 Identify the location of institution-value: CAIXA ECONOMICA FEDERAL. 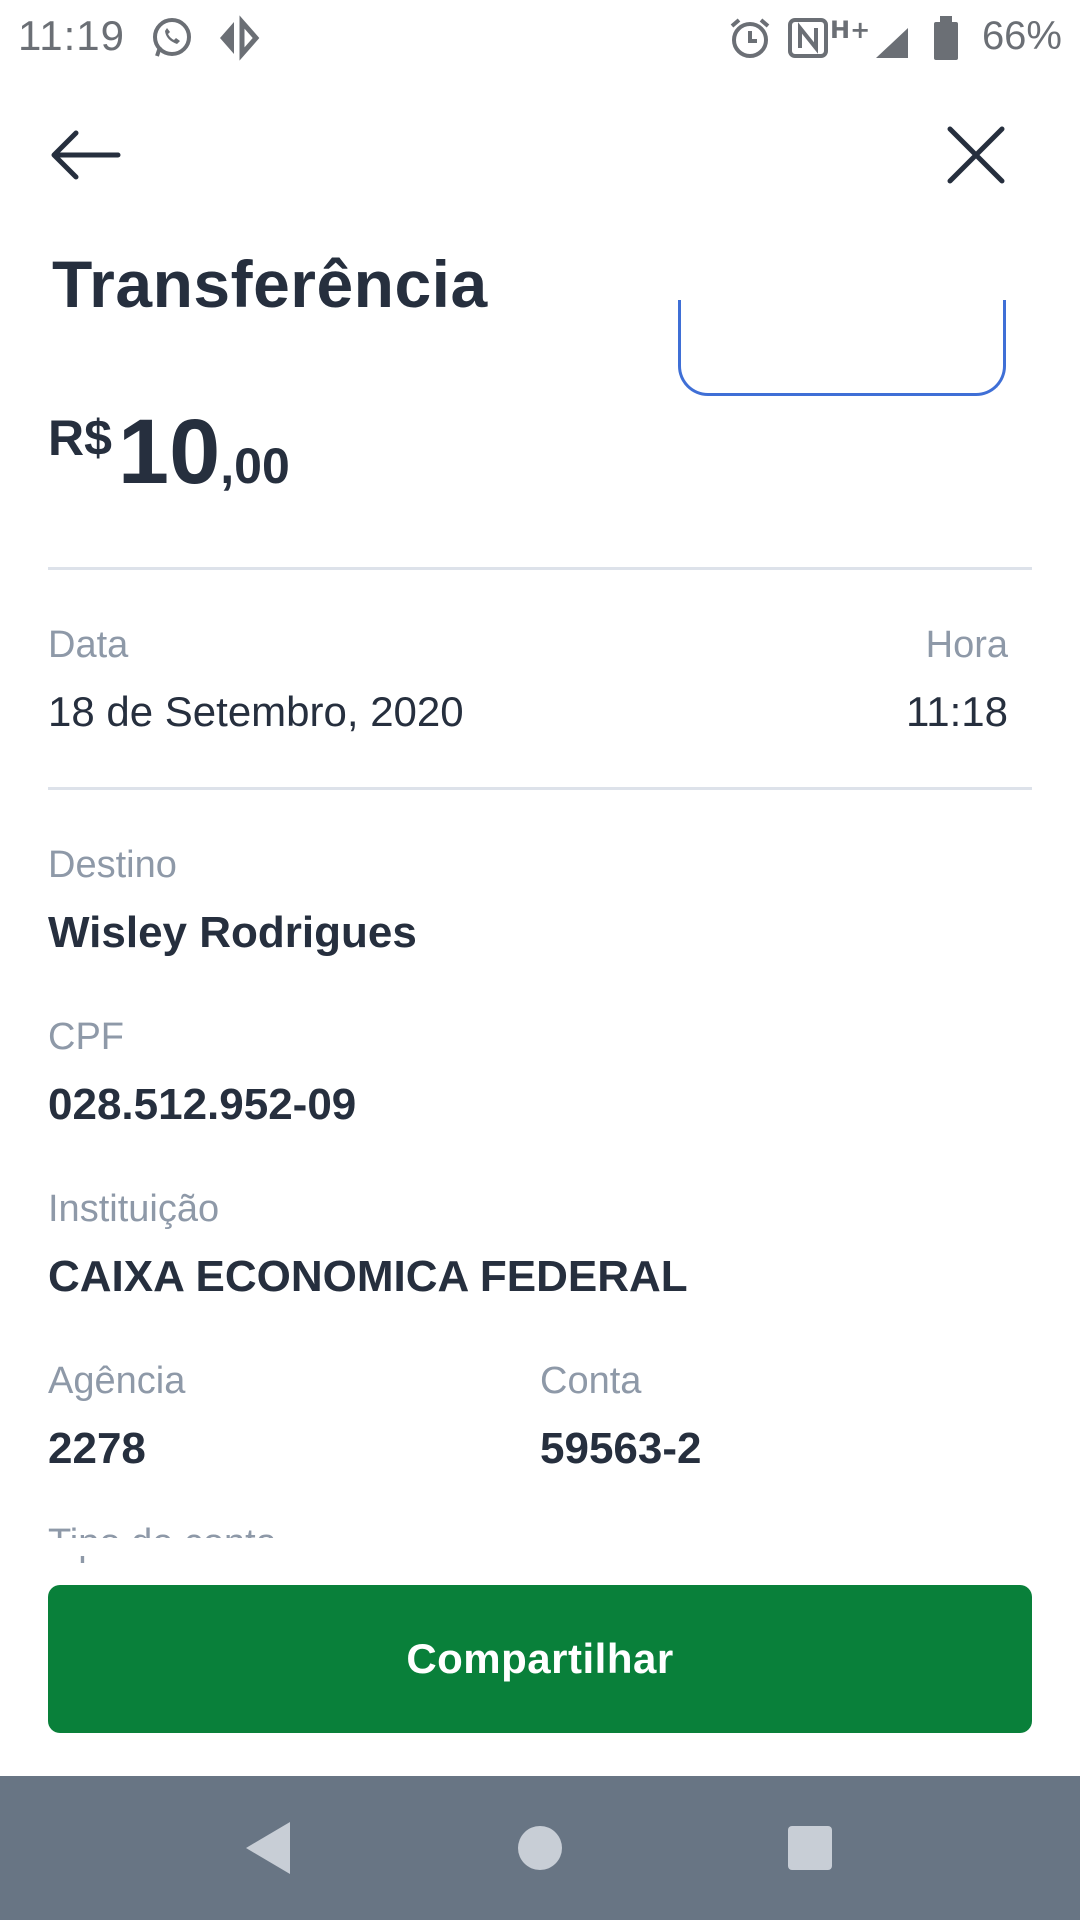
(368, 1276).